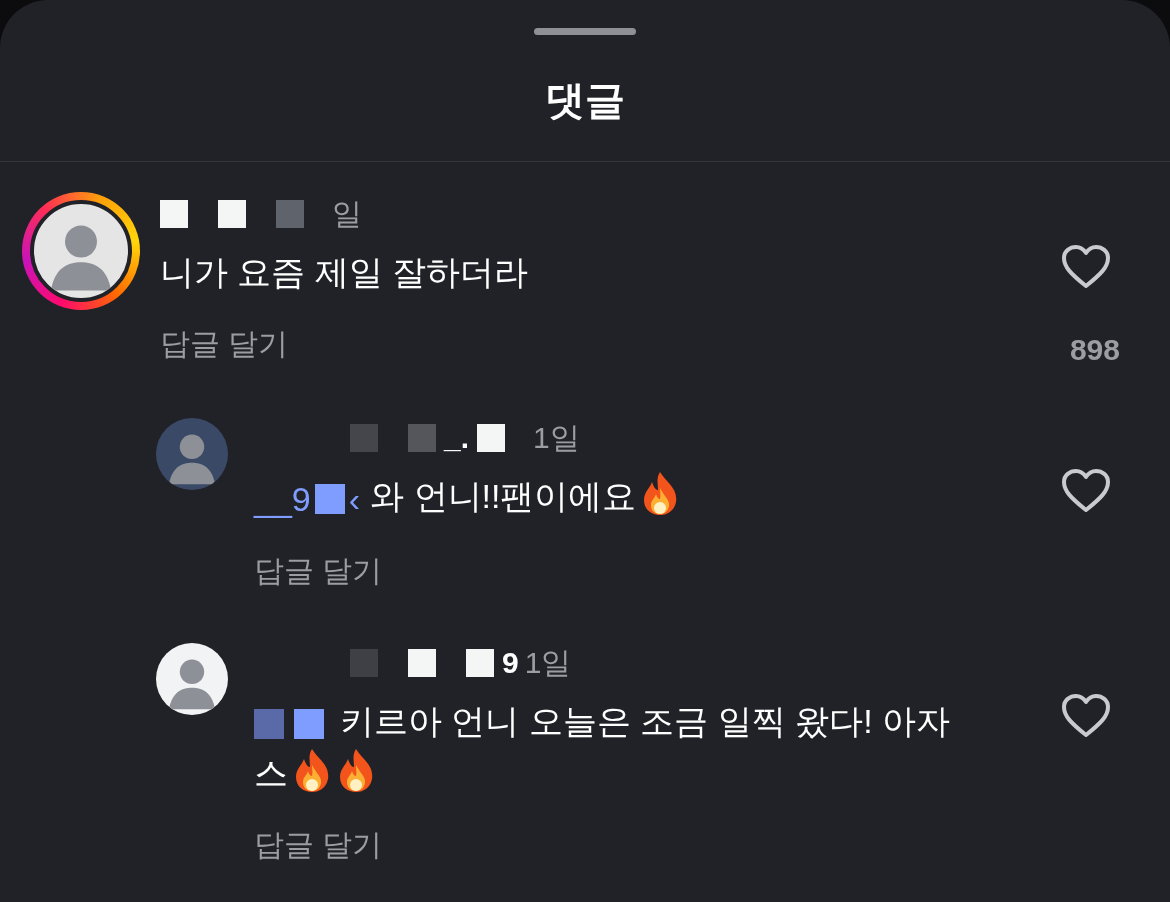  What do you see at coordinates (345, 272) in the screenshot?
I see `comment-text: 니가 요즘 제일 잘하더라` at bounding box center [345, 272].